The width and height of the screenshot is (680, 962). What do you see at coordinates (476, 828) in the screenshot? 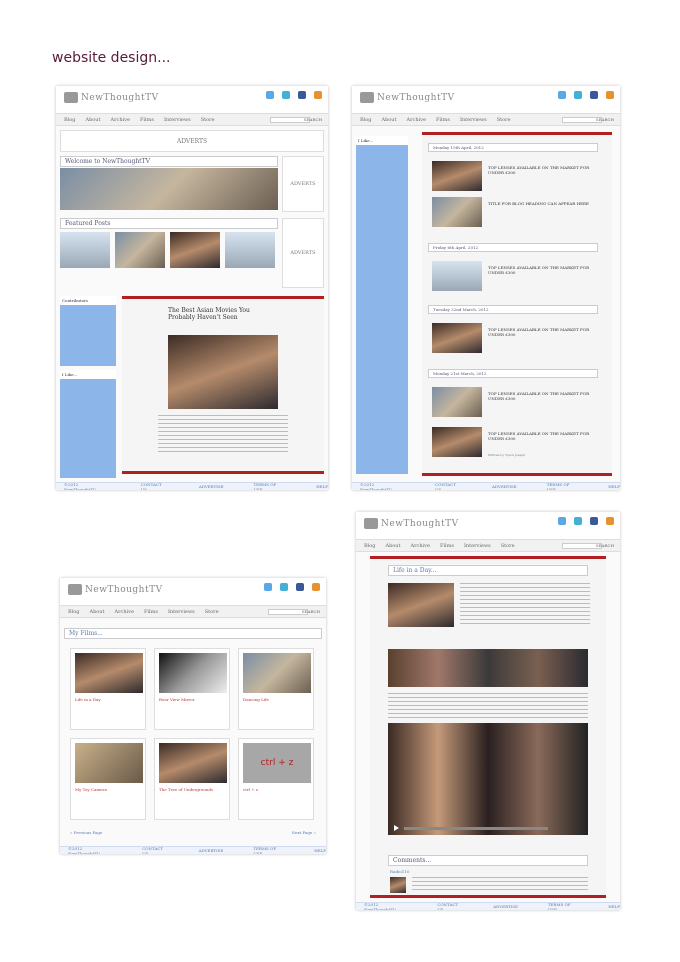
I see `video-progress-bar` at bounding box center [476, 828].